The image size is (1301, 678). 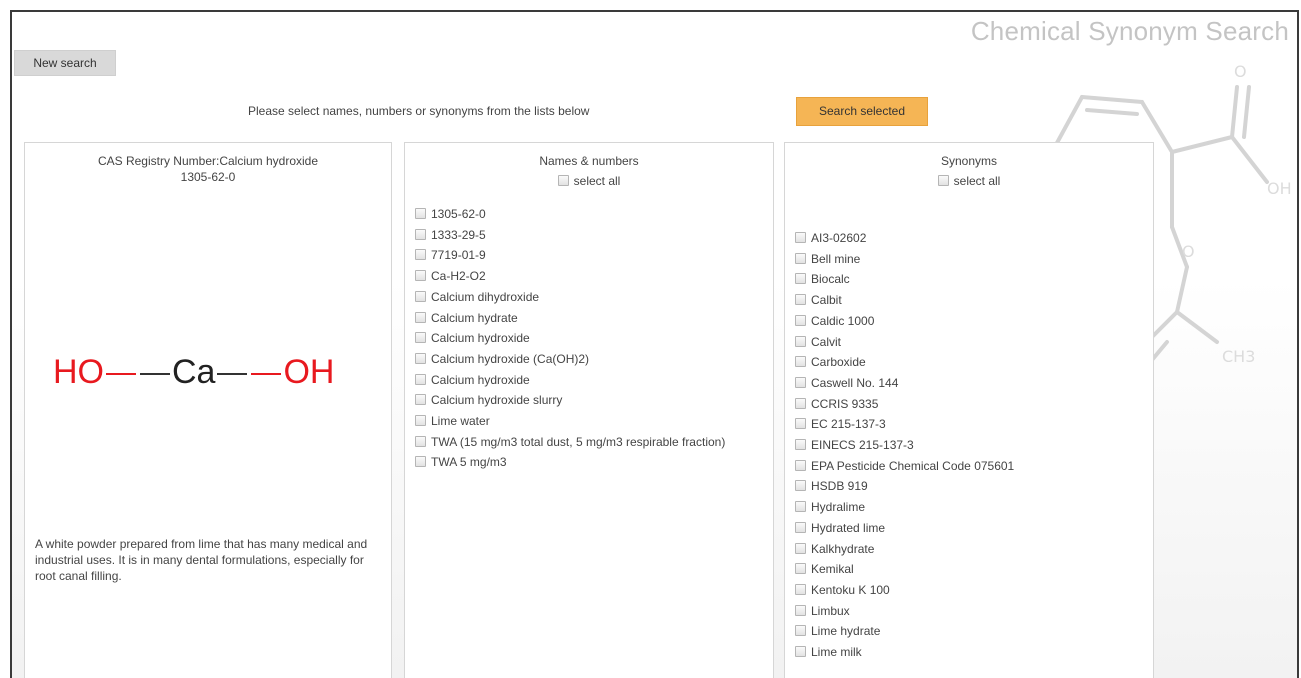 I want to click on synonym-list-item: CCRIS 9335, so click(x=969, y=404).